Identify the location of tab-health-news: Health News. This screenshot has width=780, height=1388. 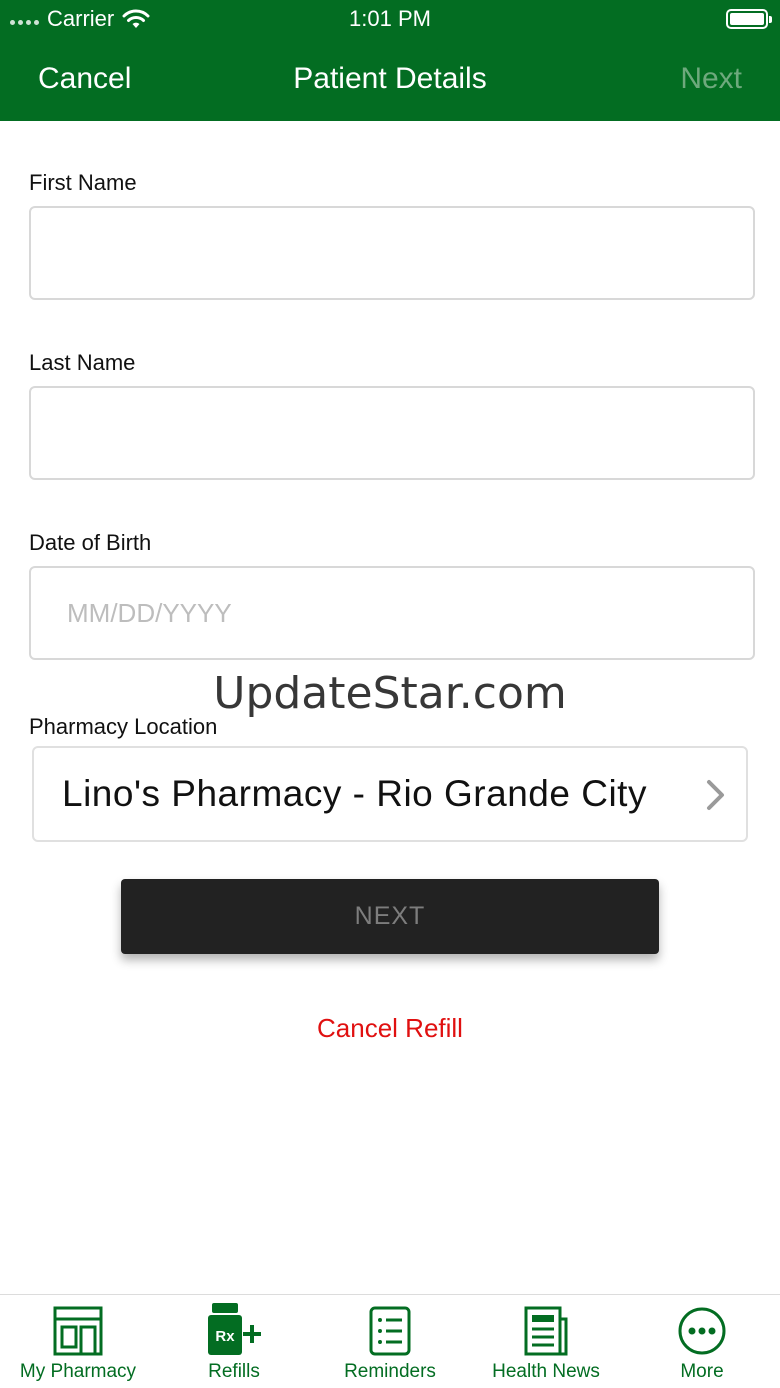
(546, 1341).